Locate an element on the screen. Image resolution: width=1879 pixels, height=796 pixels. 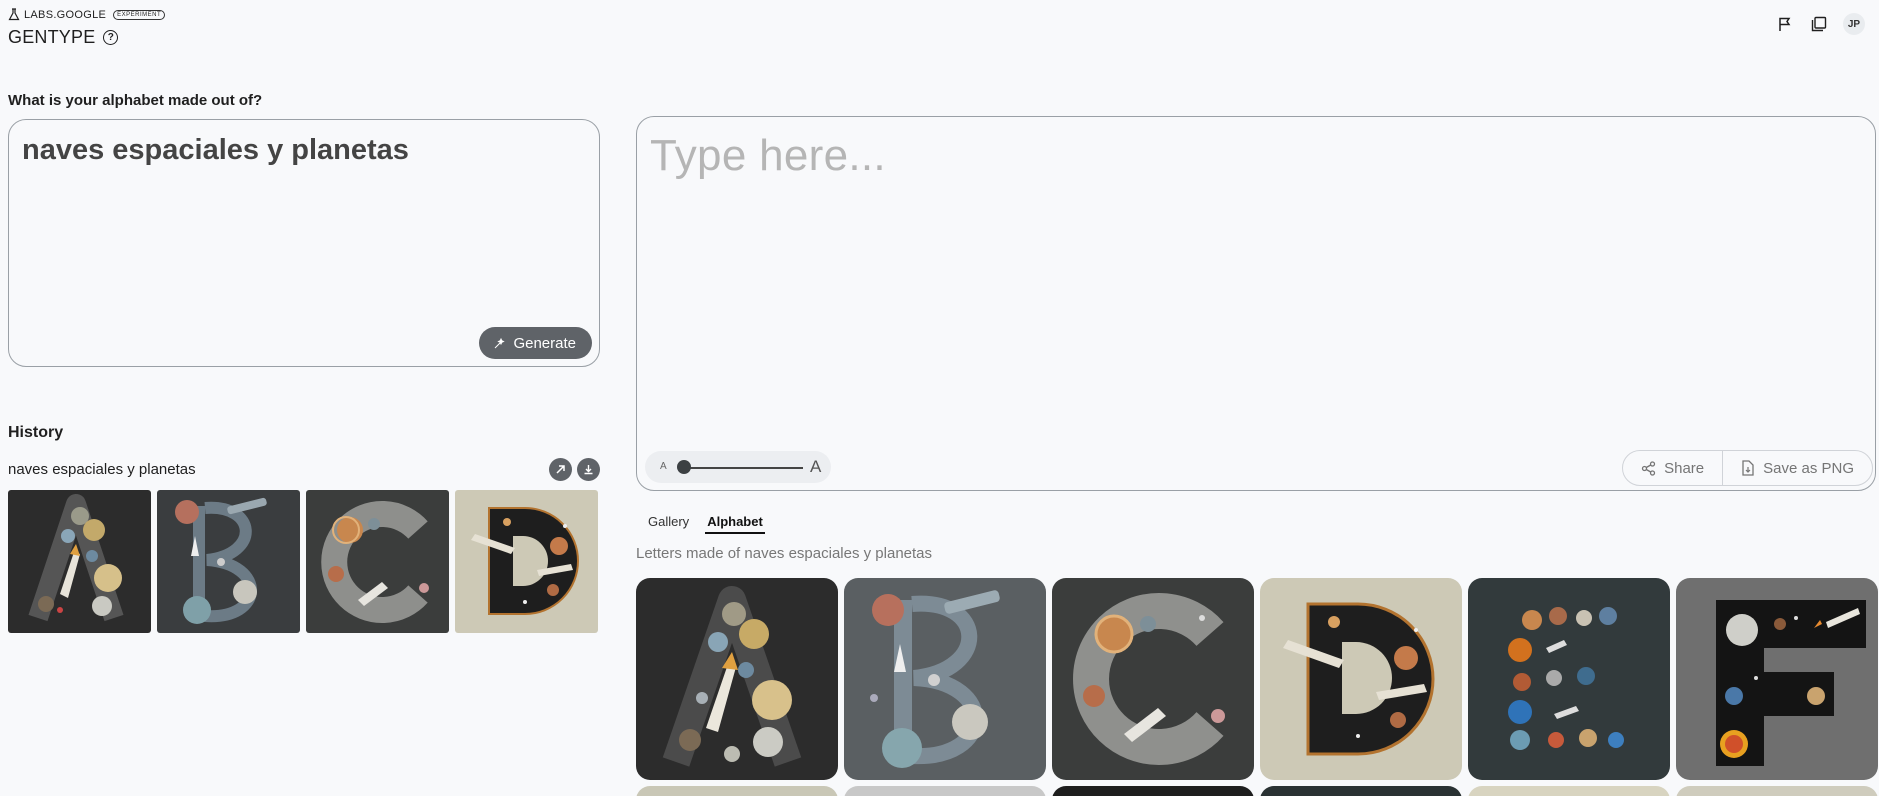
history-actions is located at coordinates (574, 469).